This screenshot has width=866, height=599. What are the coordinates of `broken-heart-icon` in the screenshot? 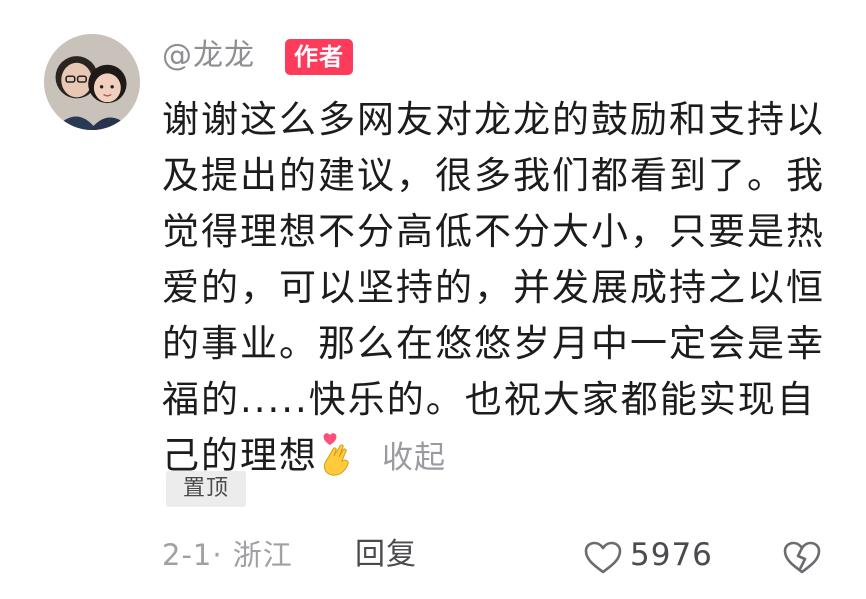 It's located at (802, 558).